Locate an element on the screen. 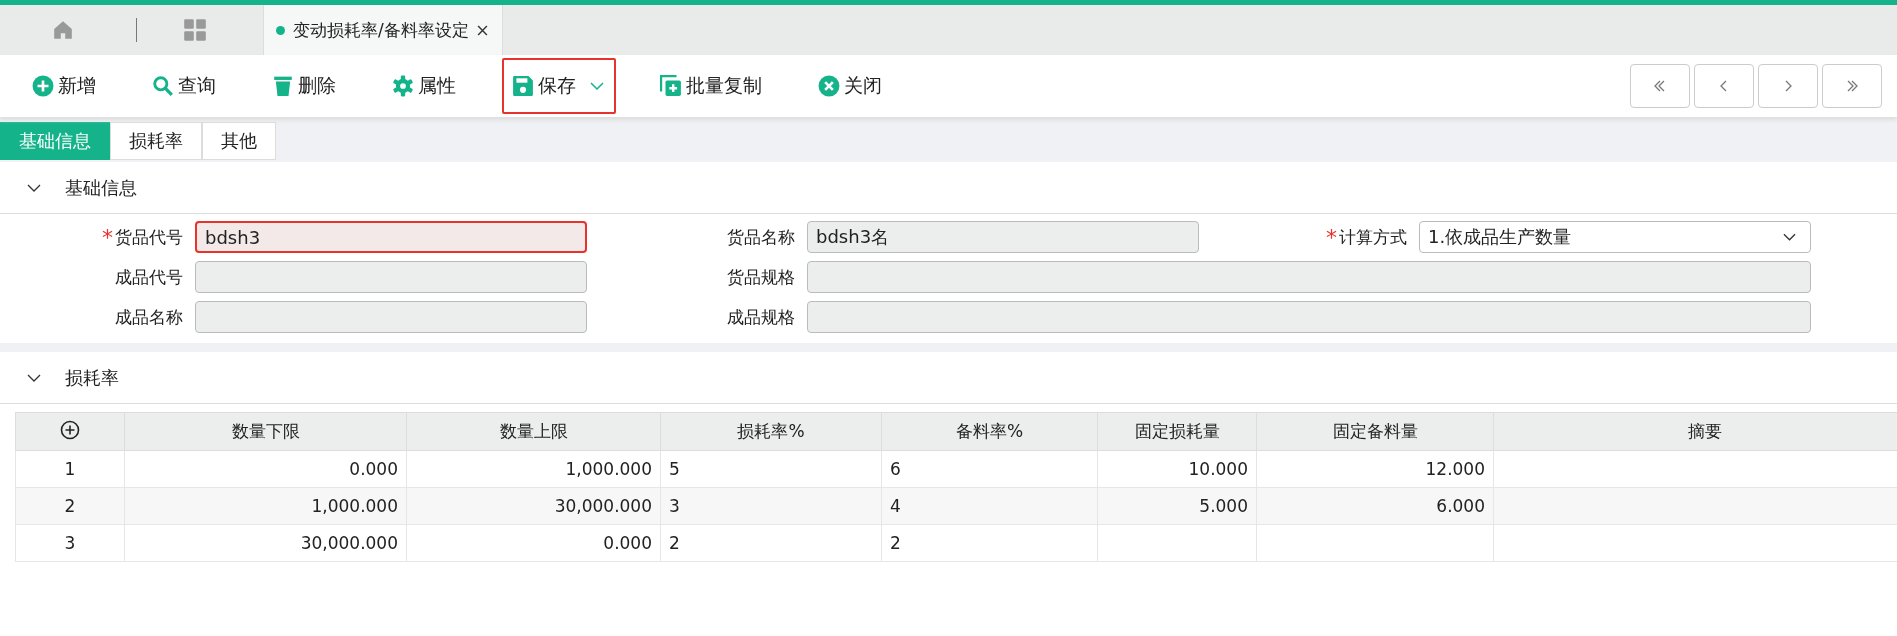 This screenshot has width=1897, height=636. field-label: 货品名称 is located at coordinates (761, 237).